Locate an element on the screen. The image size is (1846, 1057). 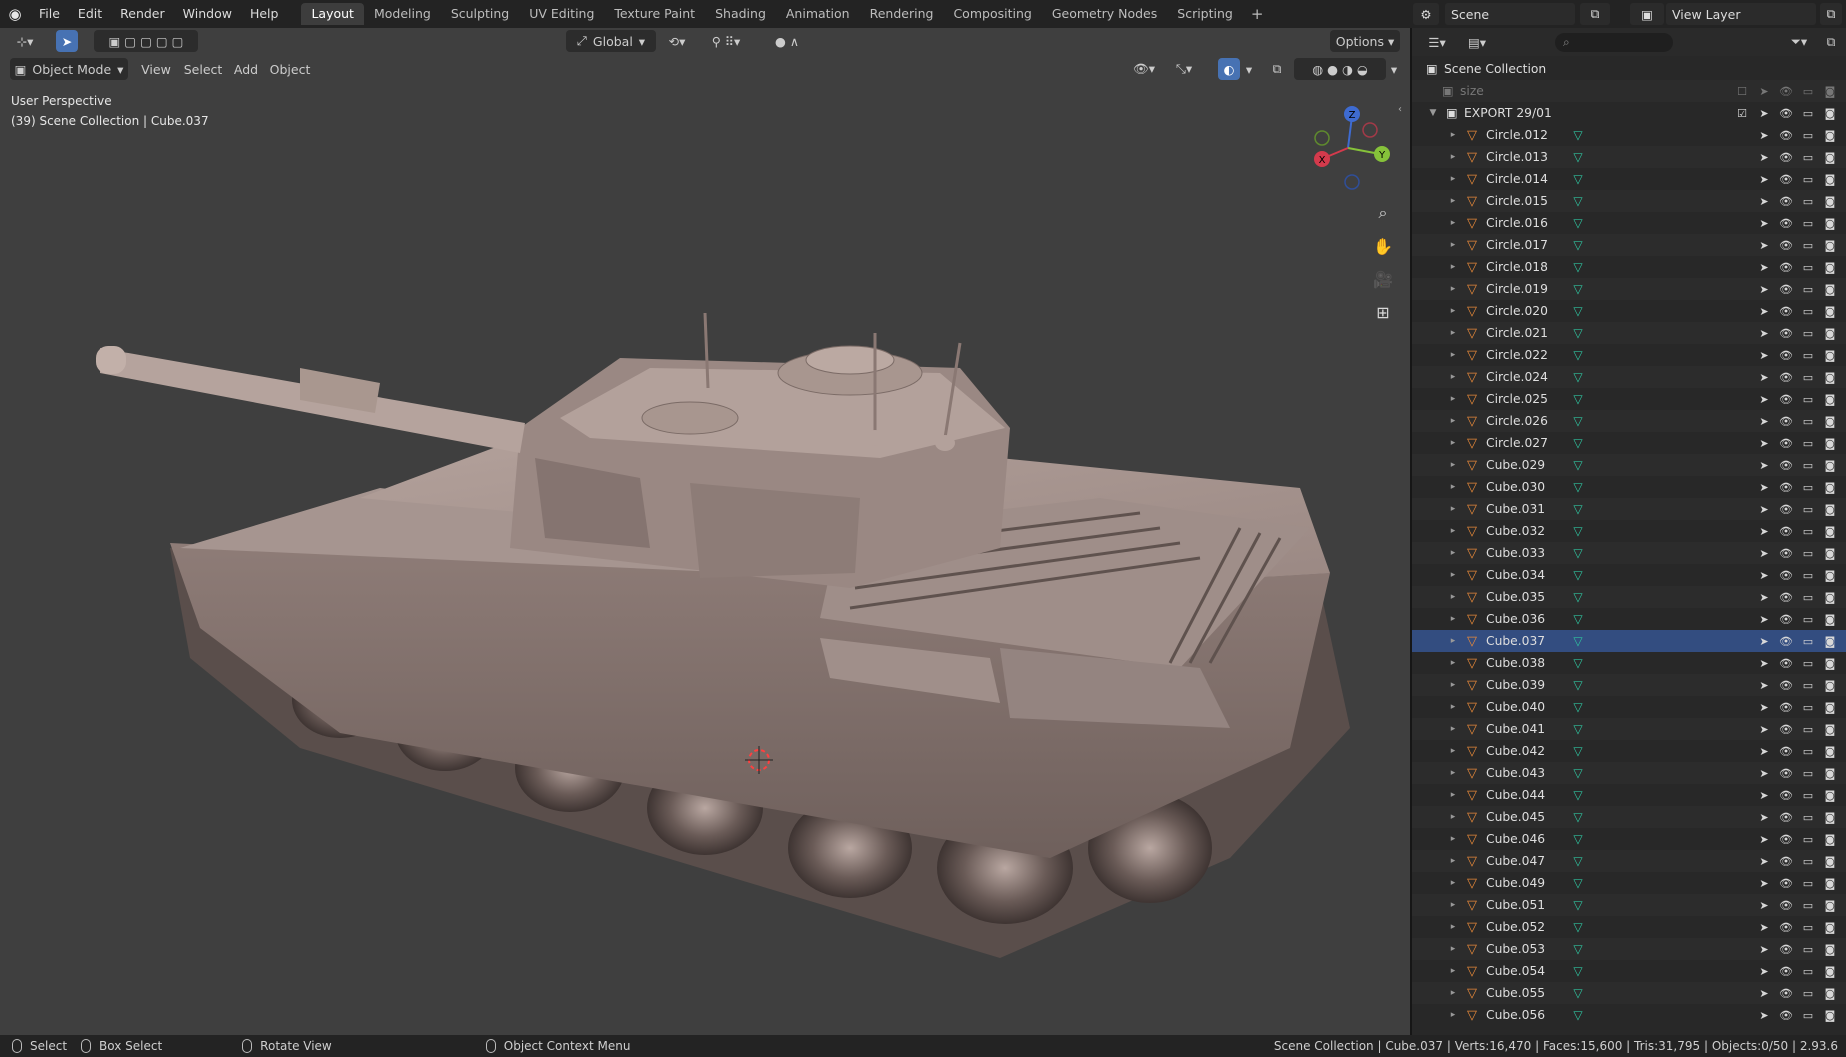
outliner-object-row: ▸ ▽ Cube.041 ▽ ➤ 👁 ▭ ◙ is located at coordinates (1629, 729).